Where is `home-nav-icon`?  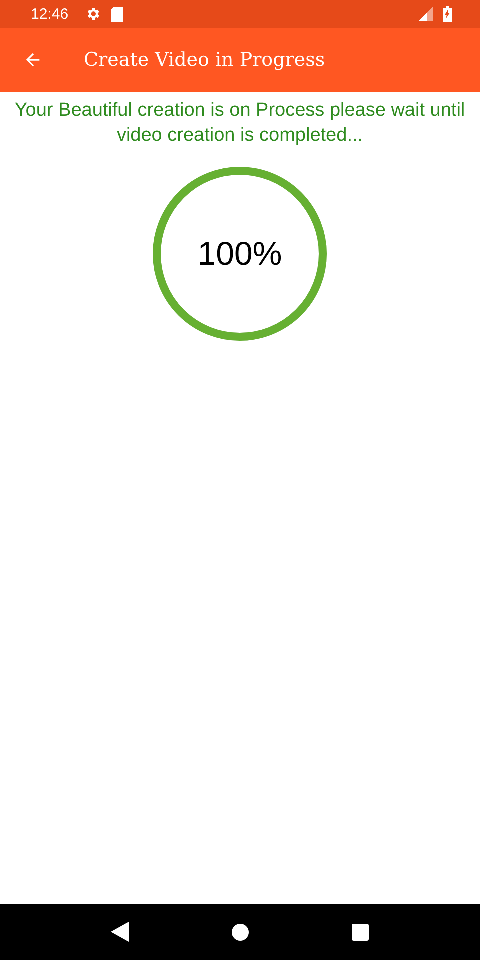 home-nav-icon is located at coordinates (240, 932).